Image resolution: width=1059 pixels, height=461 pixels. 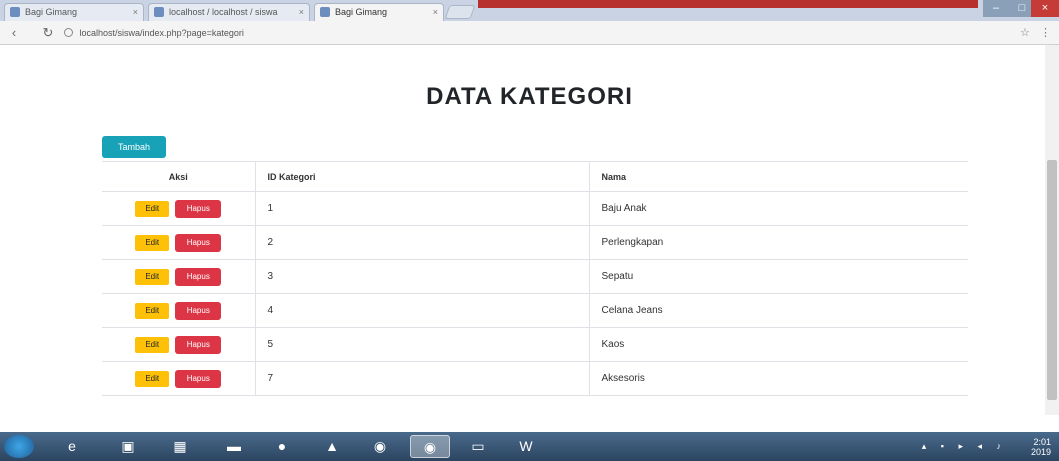 I want to click on clock: 2:01 2019, so click(x=1041, y=447).